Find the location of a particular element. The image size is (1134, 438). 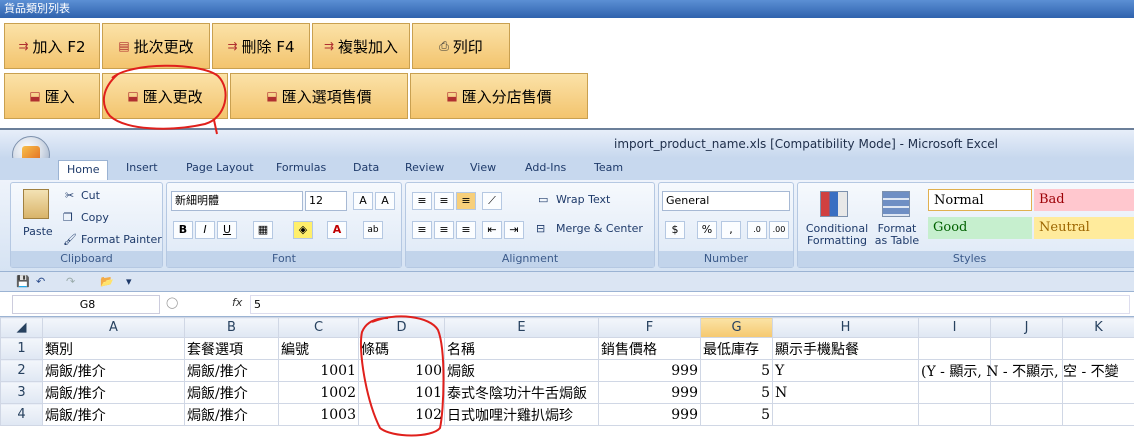

row-header: 1 is located at coordinates (21, 348).